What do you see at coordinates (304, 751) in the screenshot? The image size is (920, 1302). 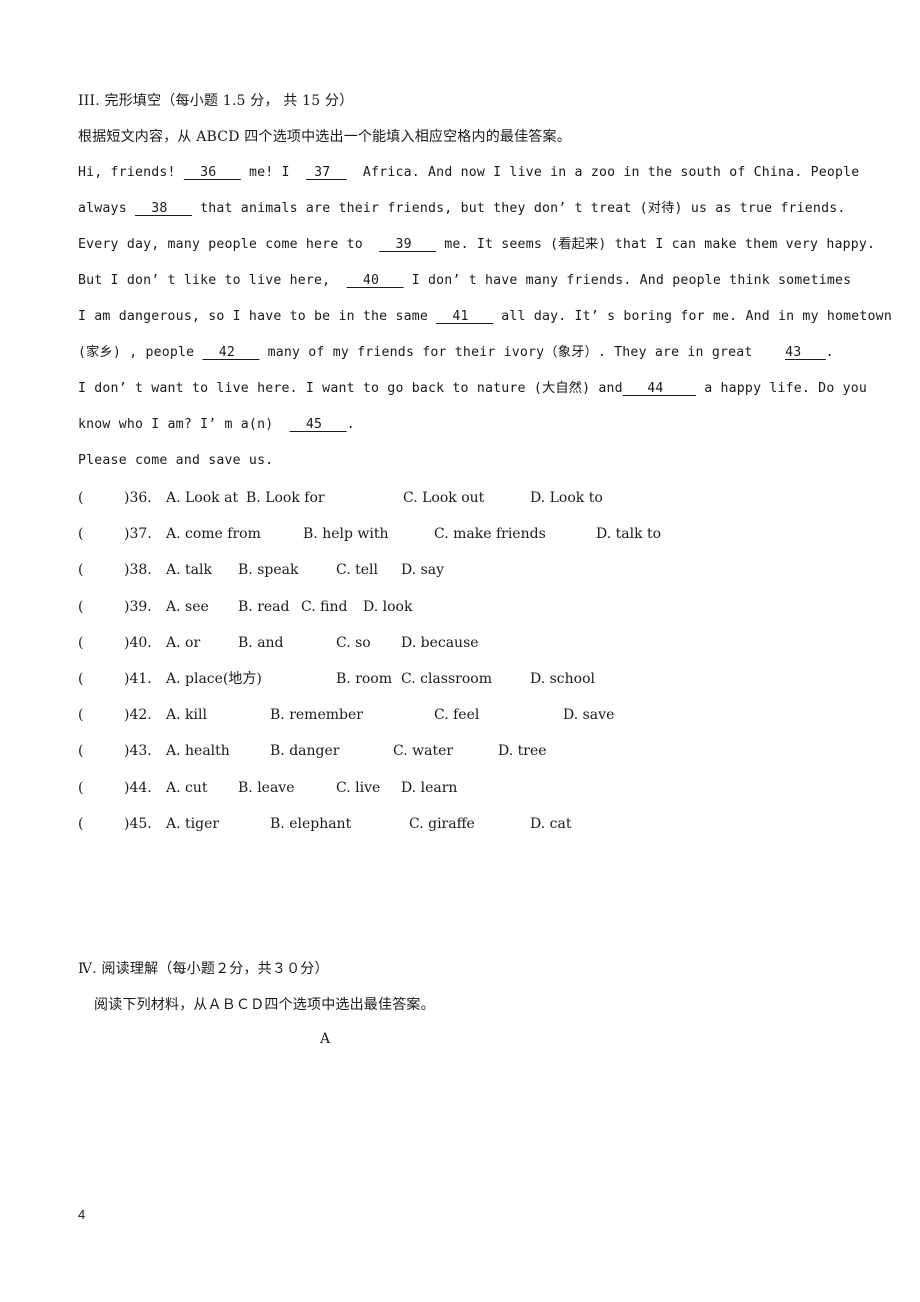 I see `option-b: B. danger` at bounding box center [304, 751].